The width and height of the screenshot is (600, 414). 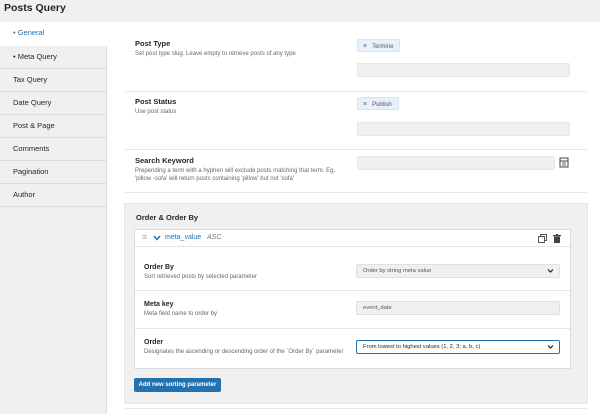 What do you see at coordinates (156, 101) in the screenshot?
I see `post-status-label: Post Status` at bounding box center [156, 101].